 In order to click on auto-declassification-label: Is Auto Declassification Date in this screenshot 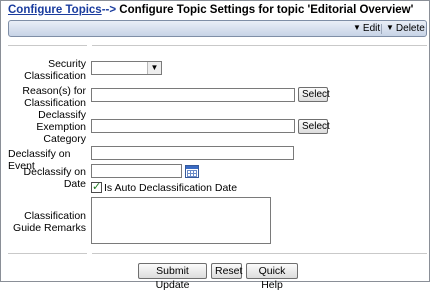, I will do `click(171, 188)`.